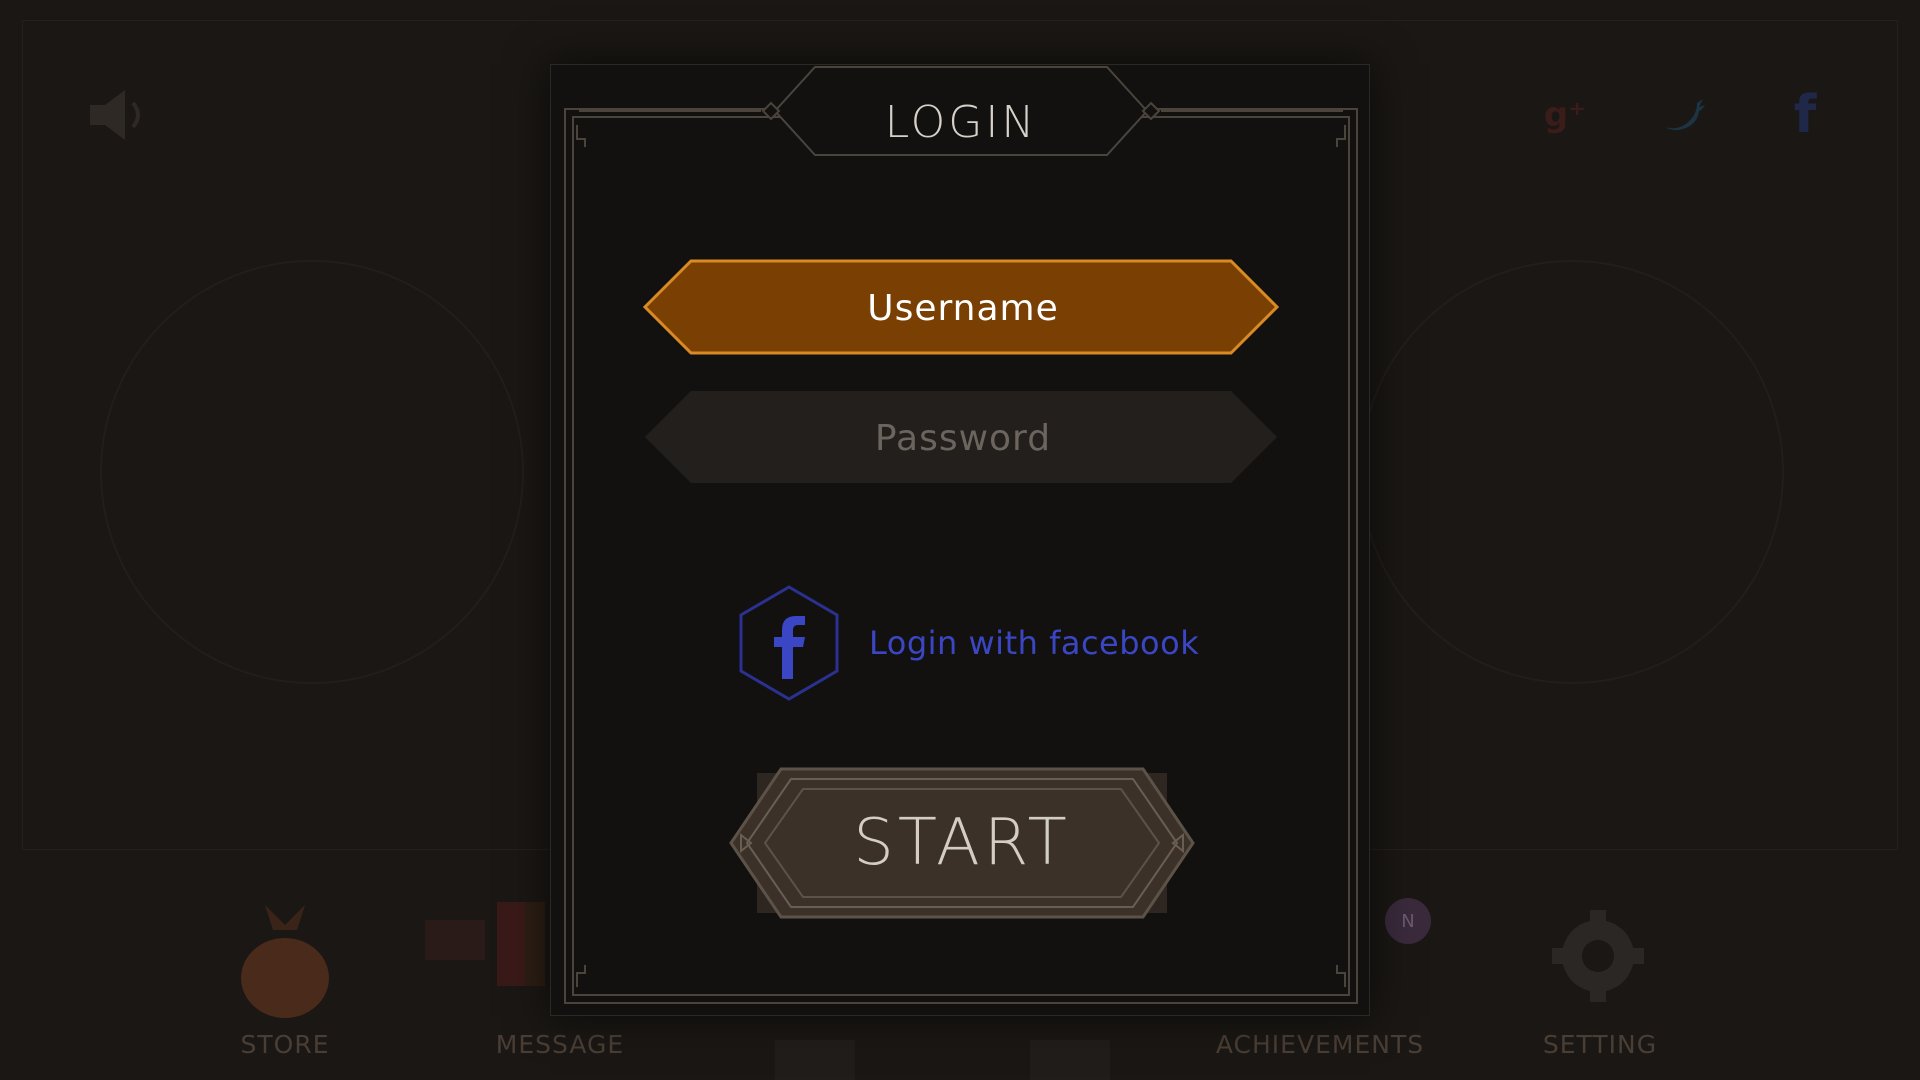 The image size is (1920, 1080). I want to click on money-bag-icon, so click(285, 961).